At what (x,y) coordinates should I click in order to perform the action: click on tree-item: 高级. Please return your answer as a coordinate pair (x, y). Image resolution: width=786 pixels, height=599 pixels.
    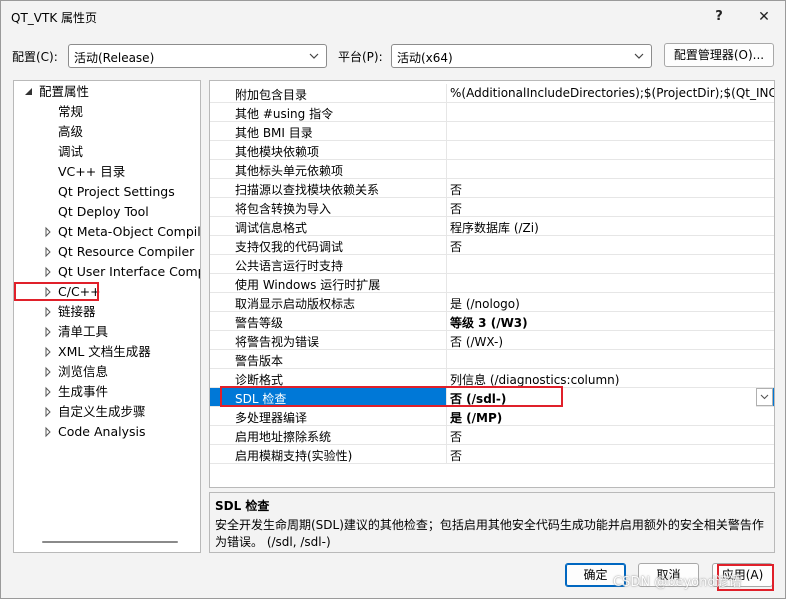
    Looking at the image, I should click on (107, 132).